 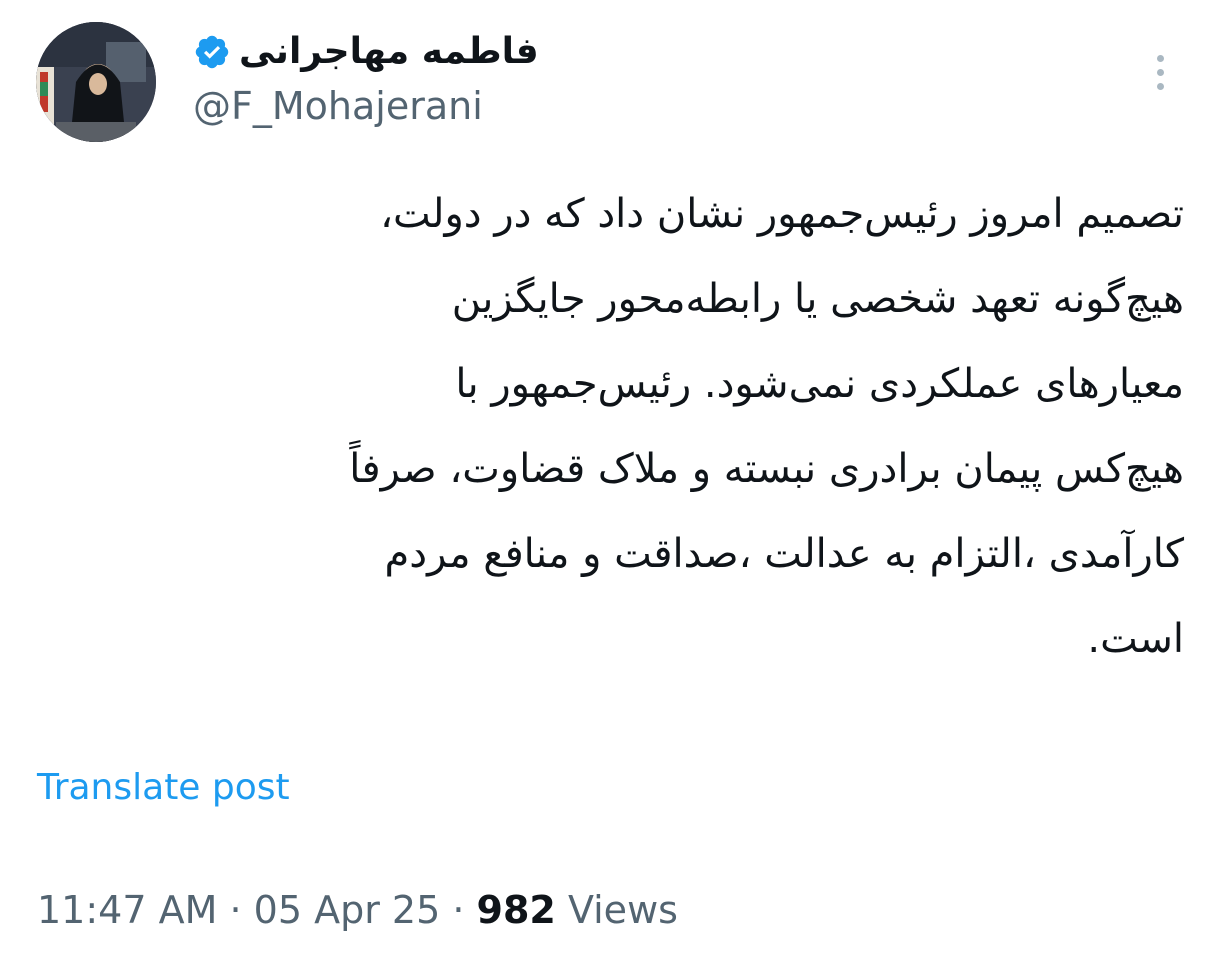 What do you see at coordinates (817, 299) in the screenshot?
I see `post-line: هیچ‌گونه تعهد شخصی یا رابطه‌محور جایگزین` at bounding box center [817, 299].